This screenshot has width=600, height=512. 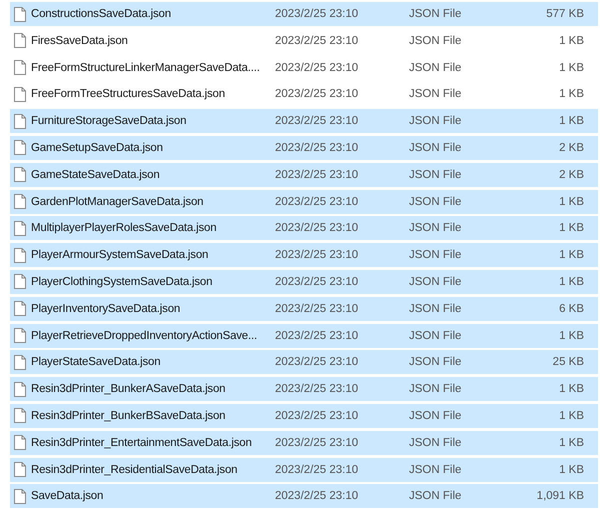 I want to click on file-row: PlayerClothingSystemSaveData.json 2023/2/25 23:10 JSON File 1 KB, so click(x=304, y=282).